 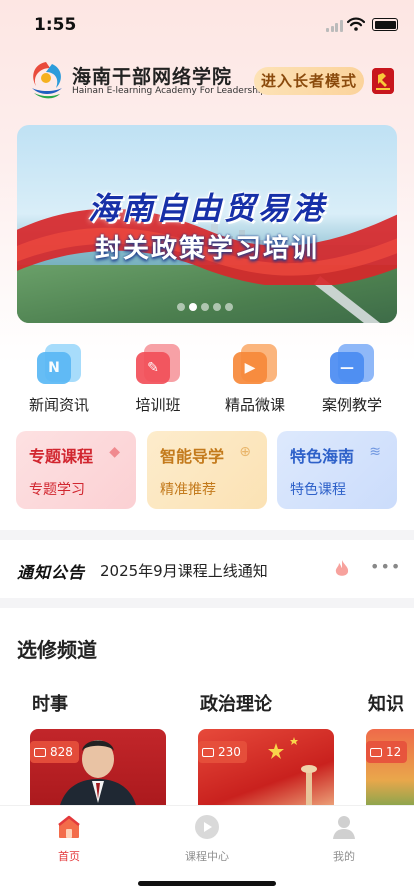 I want to click on card-subtitle: 专题学习, so click(x=57, y=490).